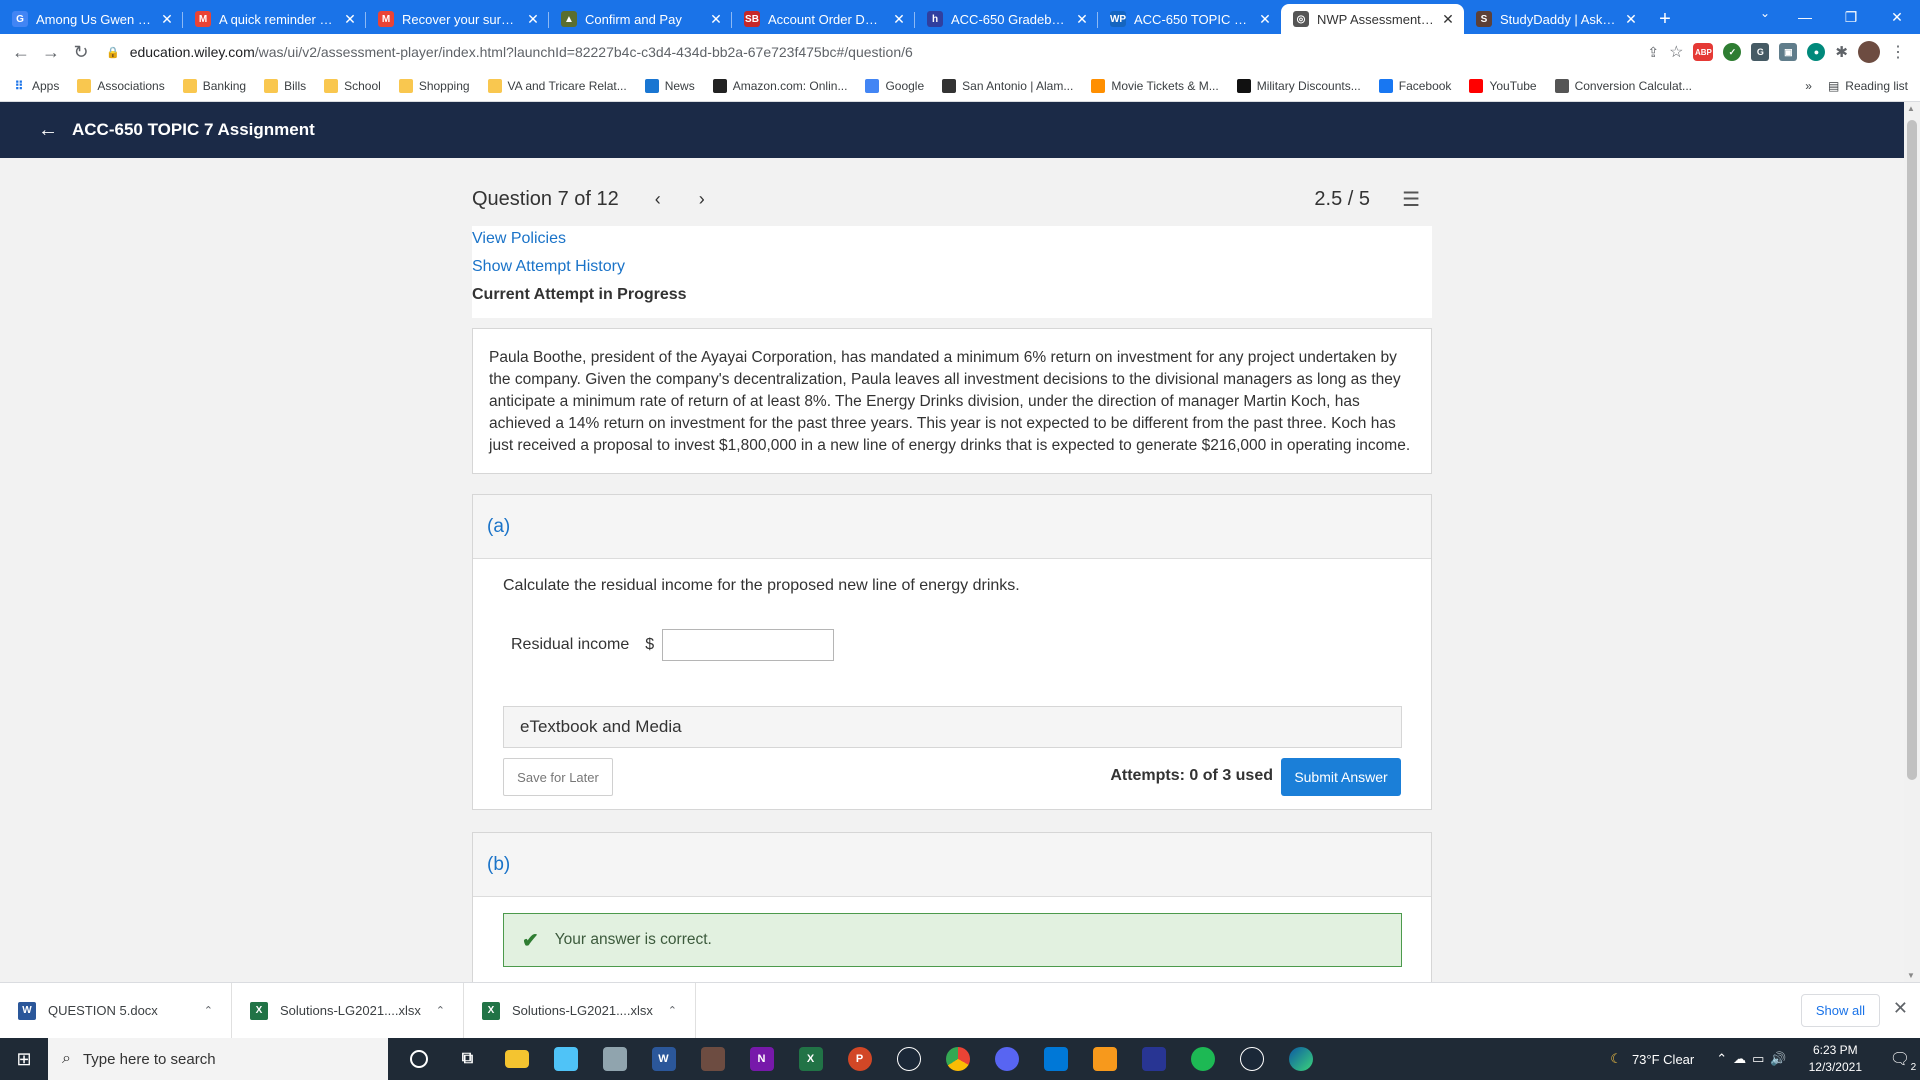  Describe the element at coordinates (640, 19) in the screenshot. I see `tab-4: ▲ Confirm and Pay ✕` at that location.